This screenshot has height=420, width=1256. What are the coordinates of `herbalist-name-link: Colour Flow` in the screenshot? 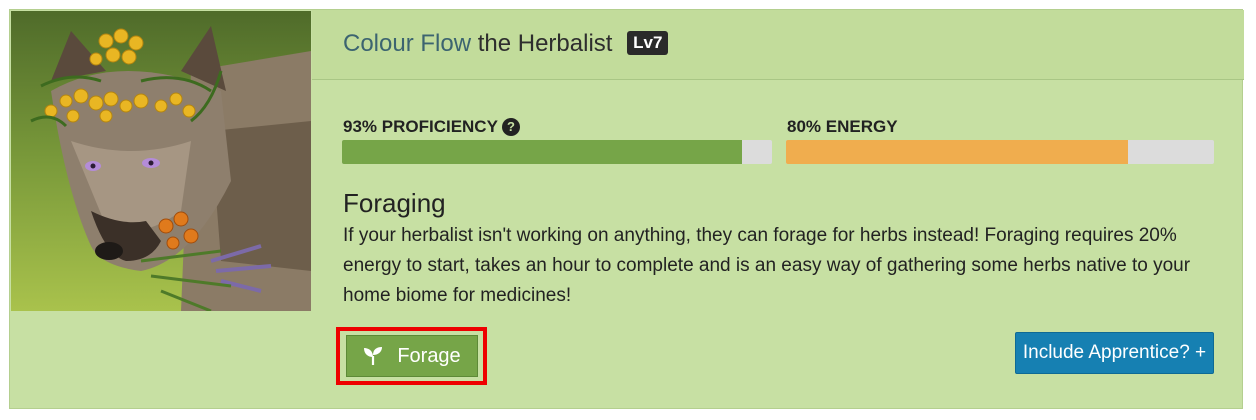 It's located at (407, 43).